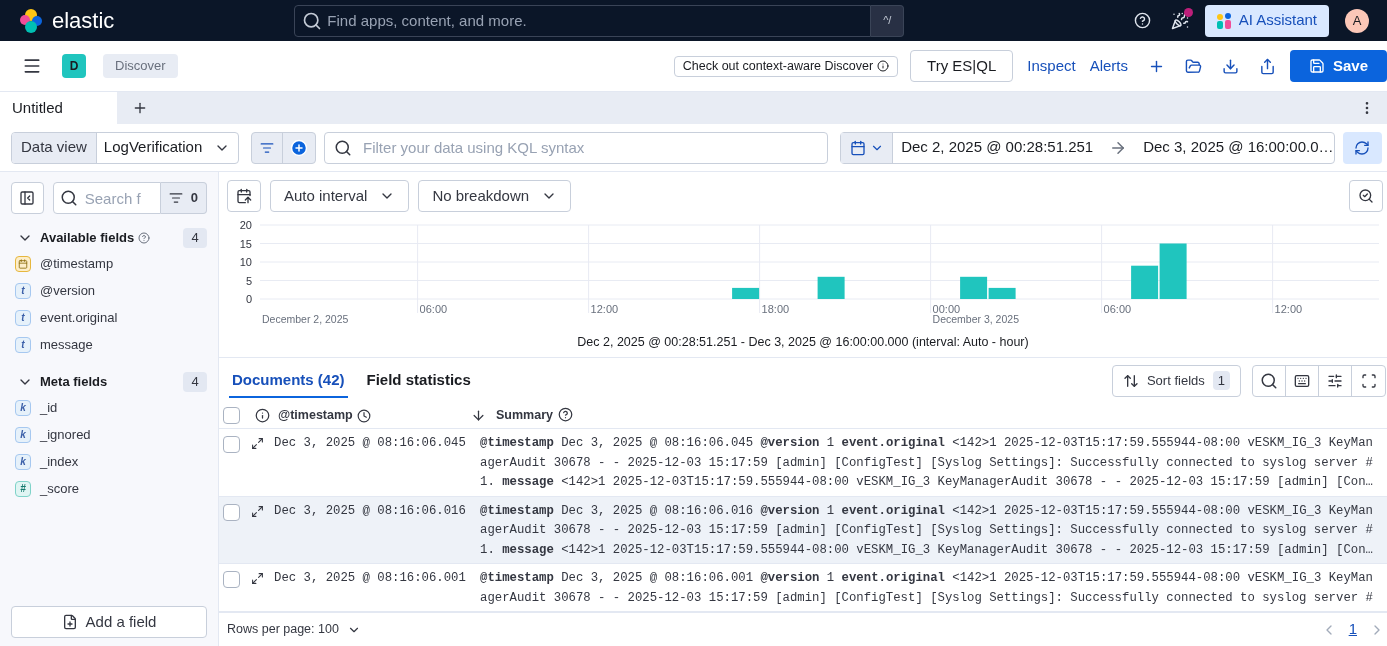 This screenshot has height=646, width=1387. I want to click on data-view-name: LogVerification, so click(153, 147).